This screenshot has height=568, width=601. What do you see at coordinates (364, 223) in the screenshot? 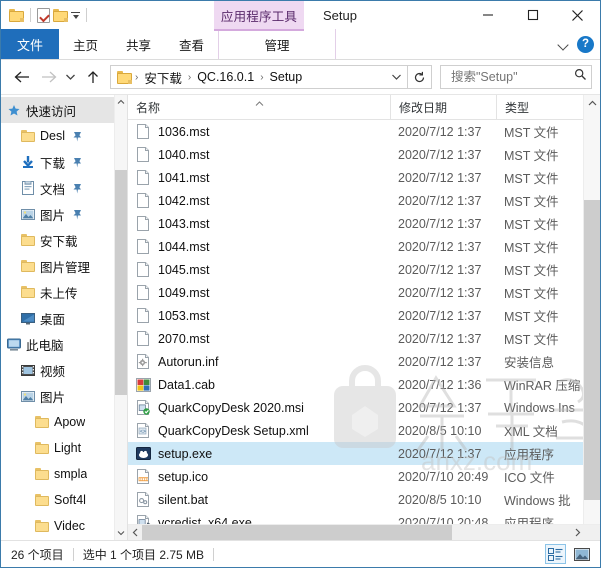
I see `table-row: 1043.mst 2020/7/12 1:37 MST 文件` at bounding box center [364, 223].